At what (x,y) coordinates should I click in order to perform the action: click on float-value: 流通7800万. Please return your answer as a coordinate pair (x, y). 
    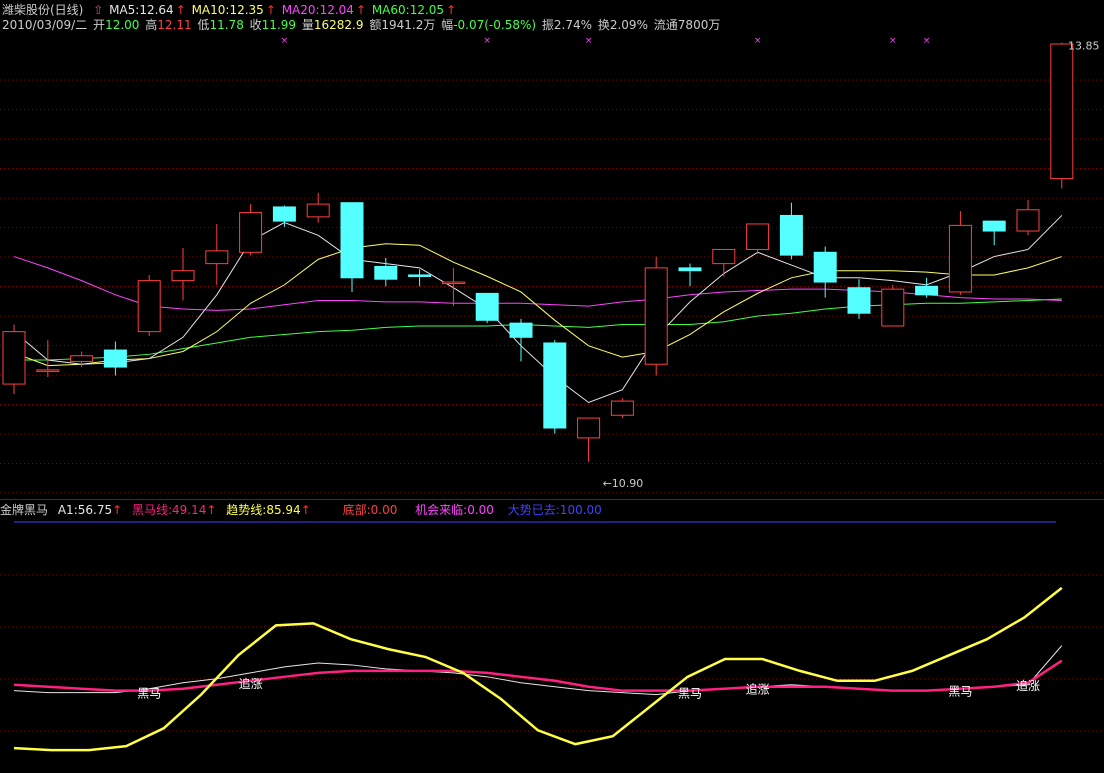
    Looking at the image, I should click on (687, 25).